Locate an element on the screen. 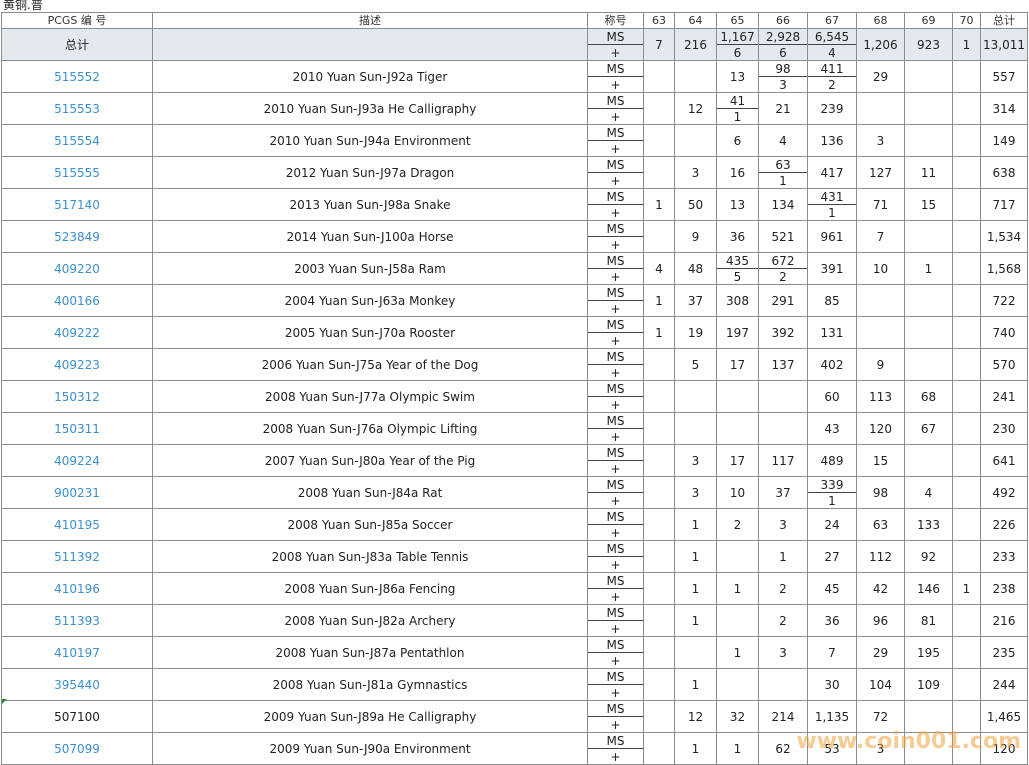 The height and width of the screenshot is (765, 1029). grade-count: 6 is located at coordinates (737, 140).